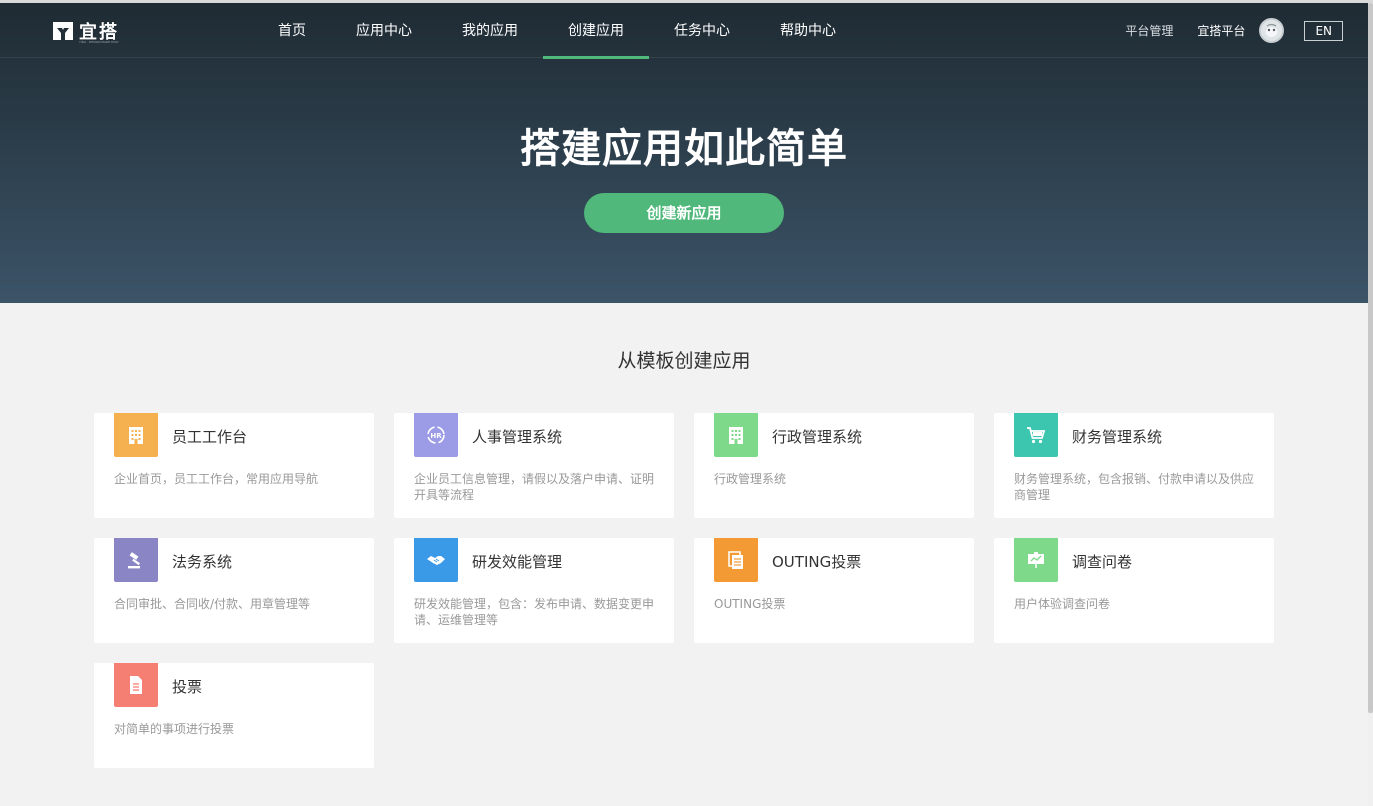  Describe the element at coordinates (210, 437) in the screenshot. I see `card-title: 员工工作台` at that location.